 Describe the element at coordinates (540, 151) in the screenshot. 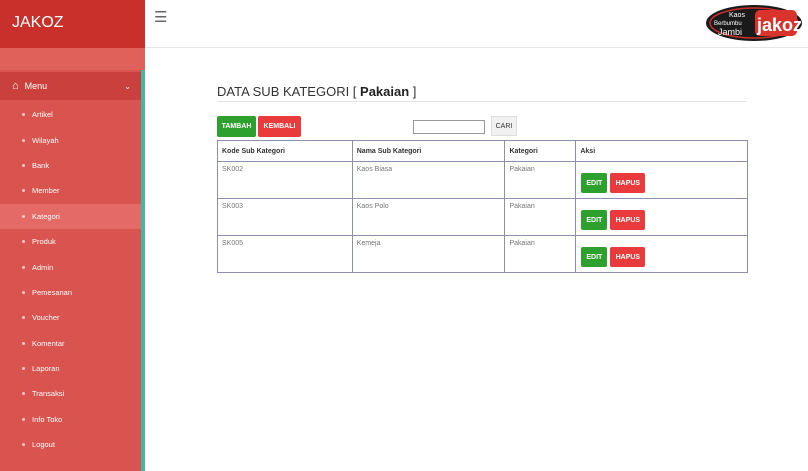

I see `column-header: Kategori` at that location.